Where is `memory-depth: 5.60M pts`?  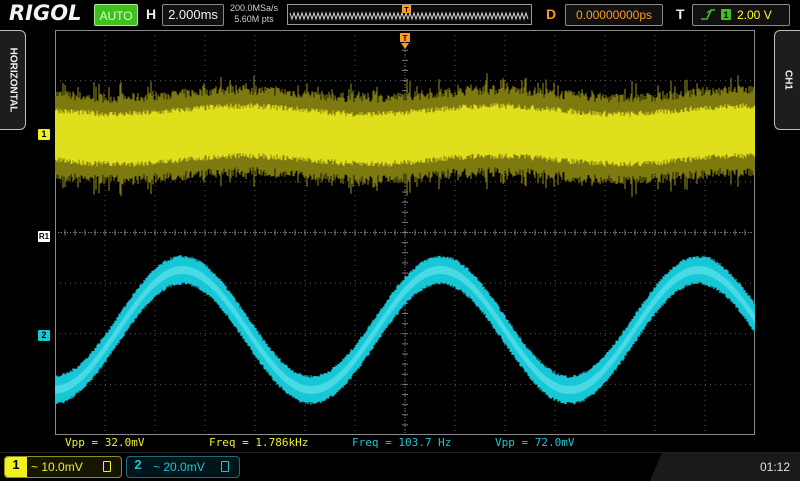
memory-depth: 5.60M pts is located at coordinates (254, 19).